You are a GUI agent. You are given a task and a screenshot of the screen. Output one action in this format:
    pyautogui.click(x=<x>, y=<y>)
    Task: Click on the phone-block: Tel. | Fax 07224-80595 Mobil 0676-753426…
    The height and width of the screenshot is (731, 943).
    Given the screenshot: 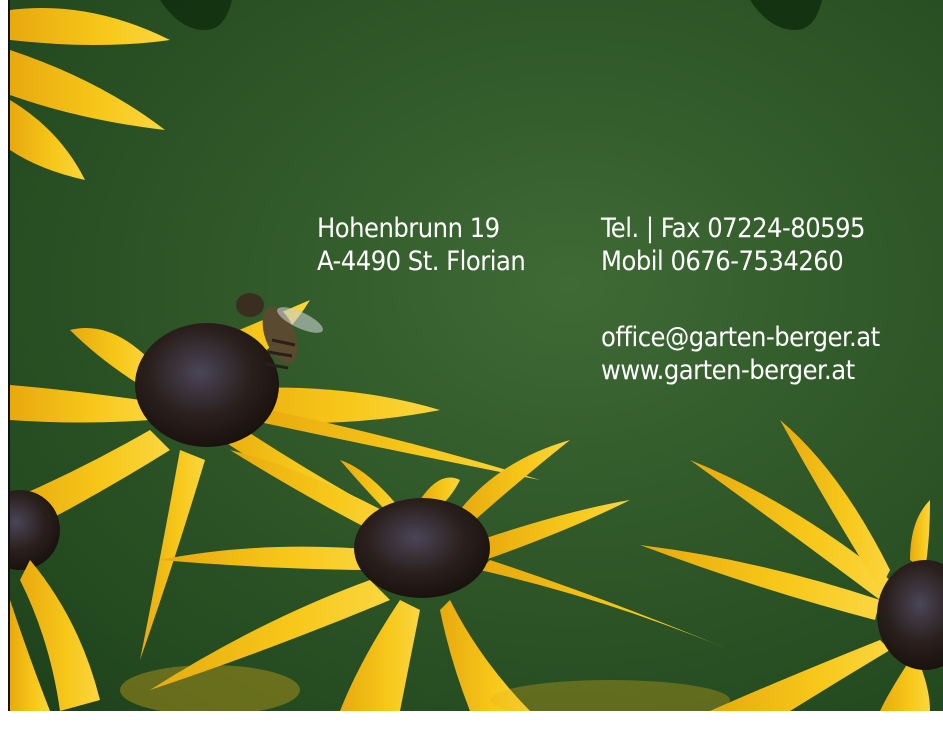 What is the action you would take?
    pyautogui.click(x=733, y=245)
    